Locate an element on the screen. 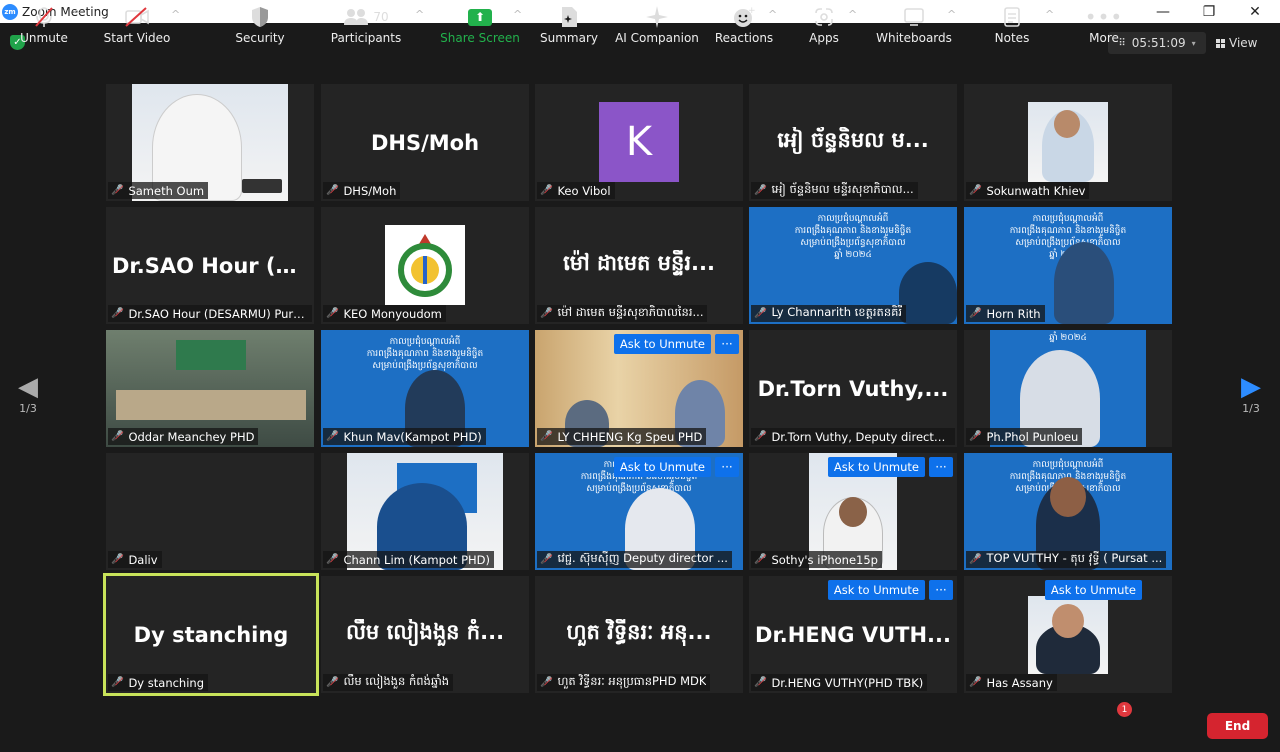 The height and width of the screenshot is (752, 1280). more-button: ••• More is located at coordinates (1104, 27).